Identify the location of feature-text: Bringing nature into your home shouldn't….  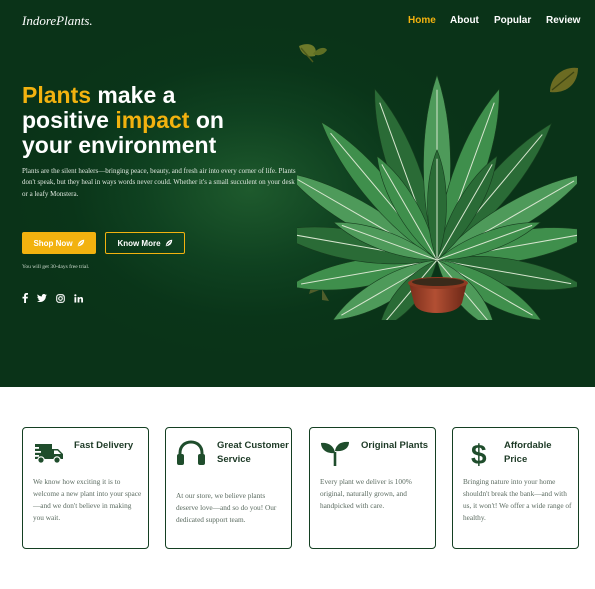
(517, 499).